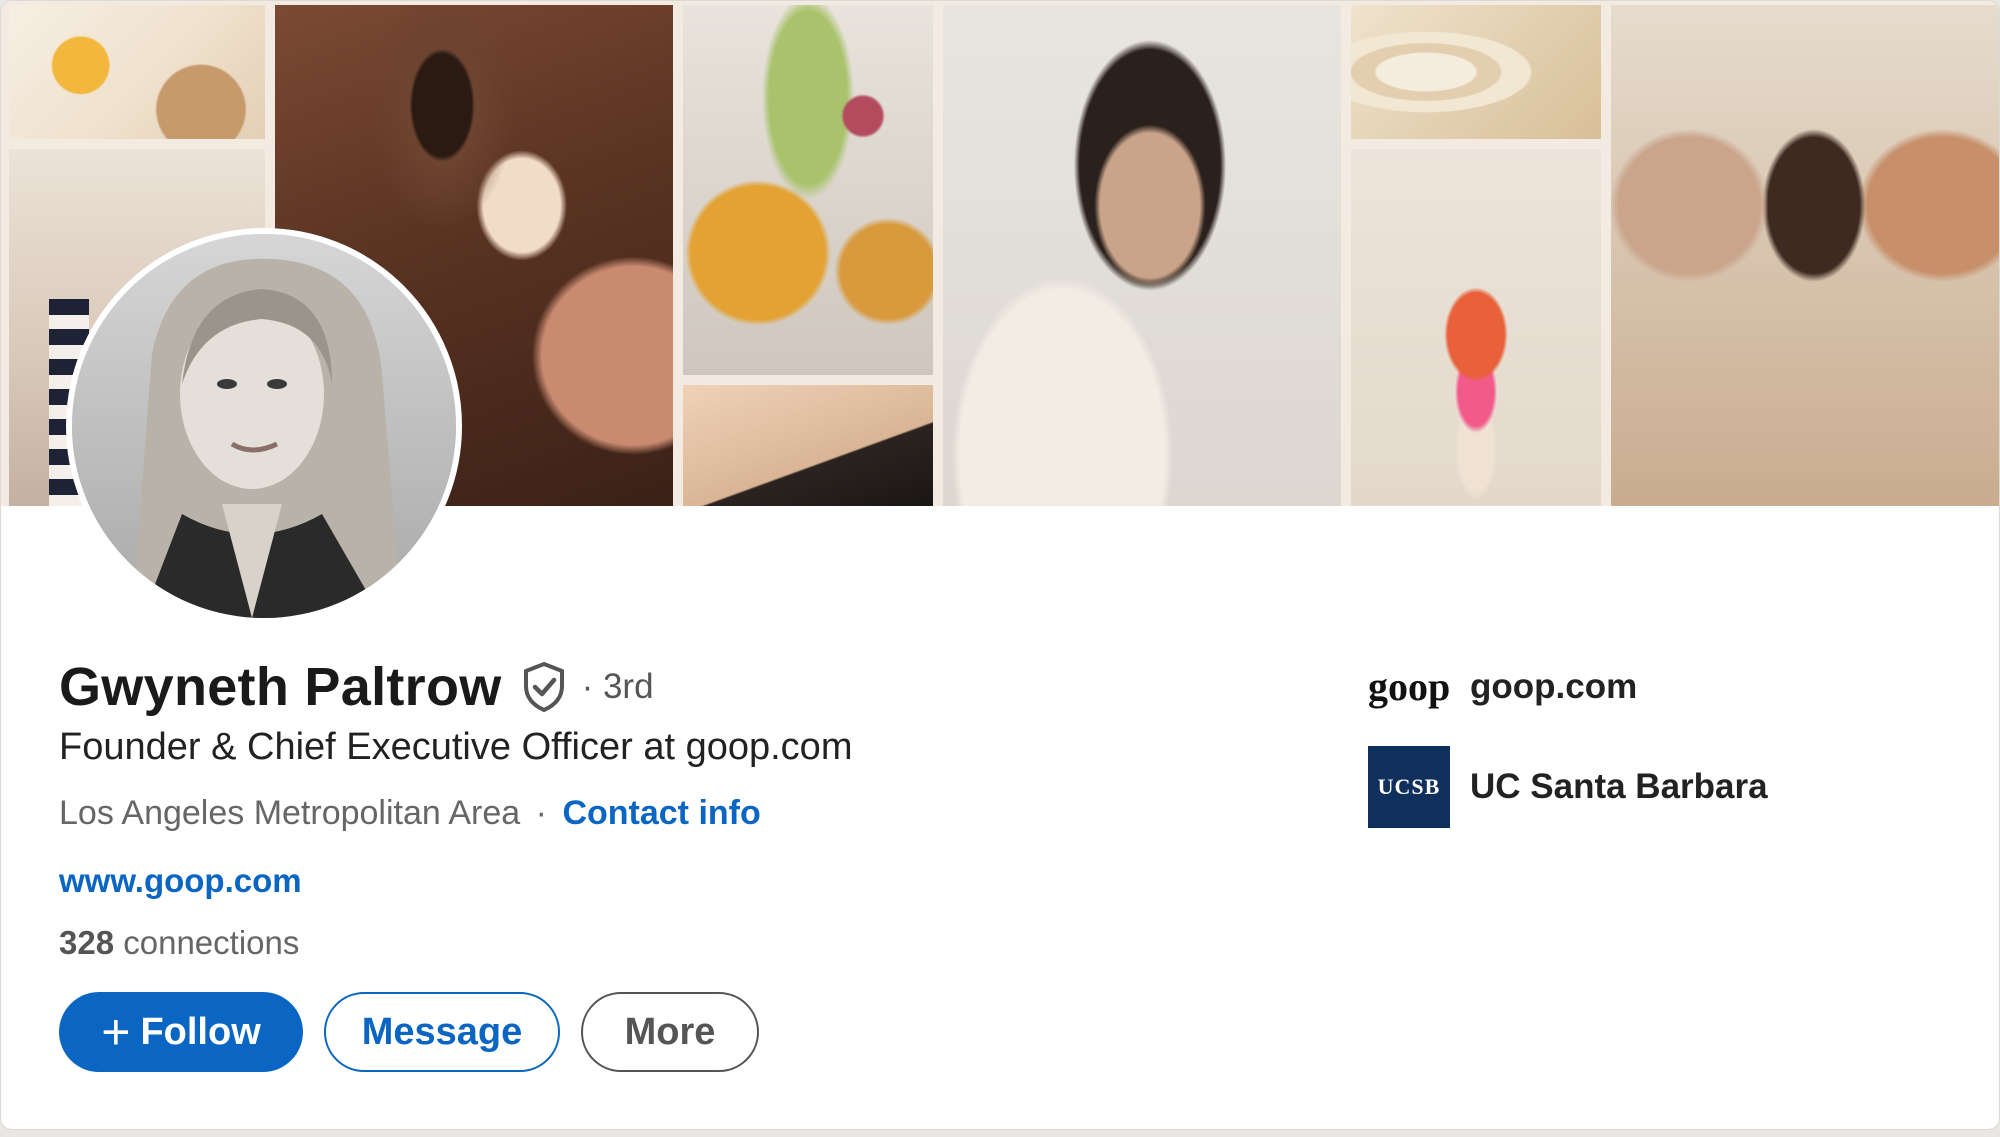 This screenshot has height=1137, width=2000. What do you see at coordinates (87, 942) in the screenshot?
I see `connections-number: 328` at bounding box center [87, 942].